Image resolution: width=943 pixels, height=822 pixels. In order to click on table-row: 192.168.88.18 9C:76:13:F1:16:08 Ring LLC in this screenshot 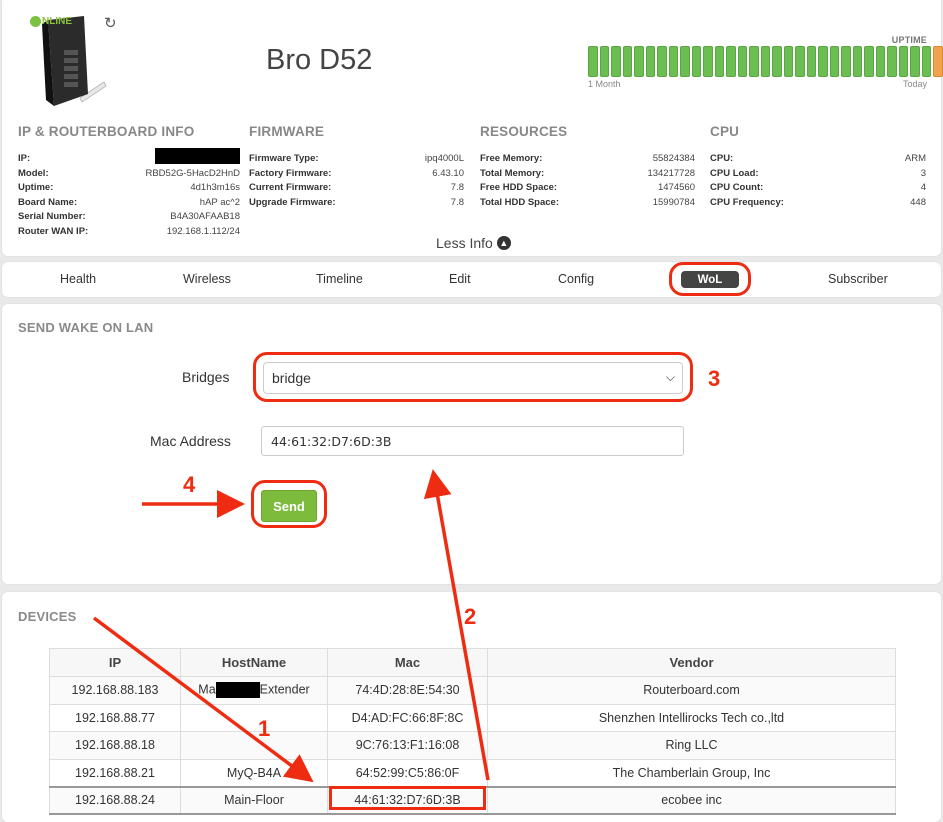, I will do `click(472, 745)`.